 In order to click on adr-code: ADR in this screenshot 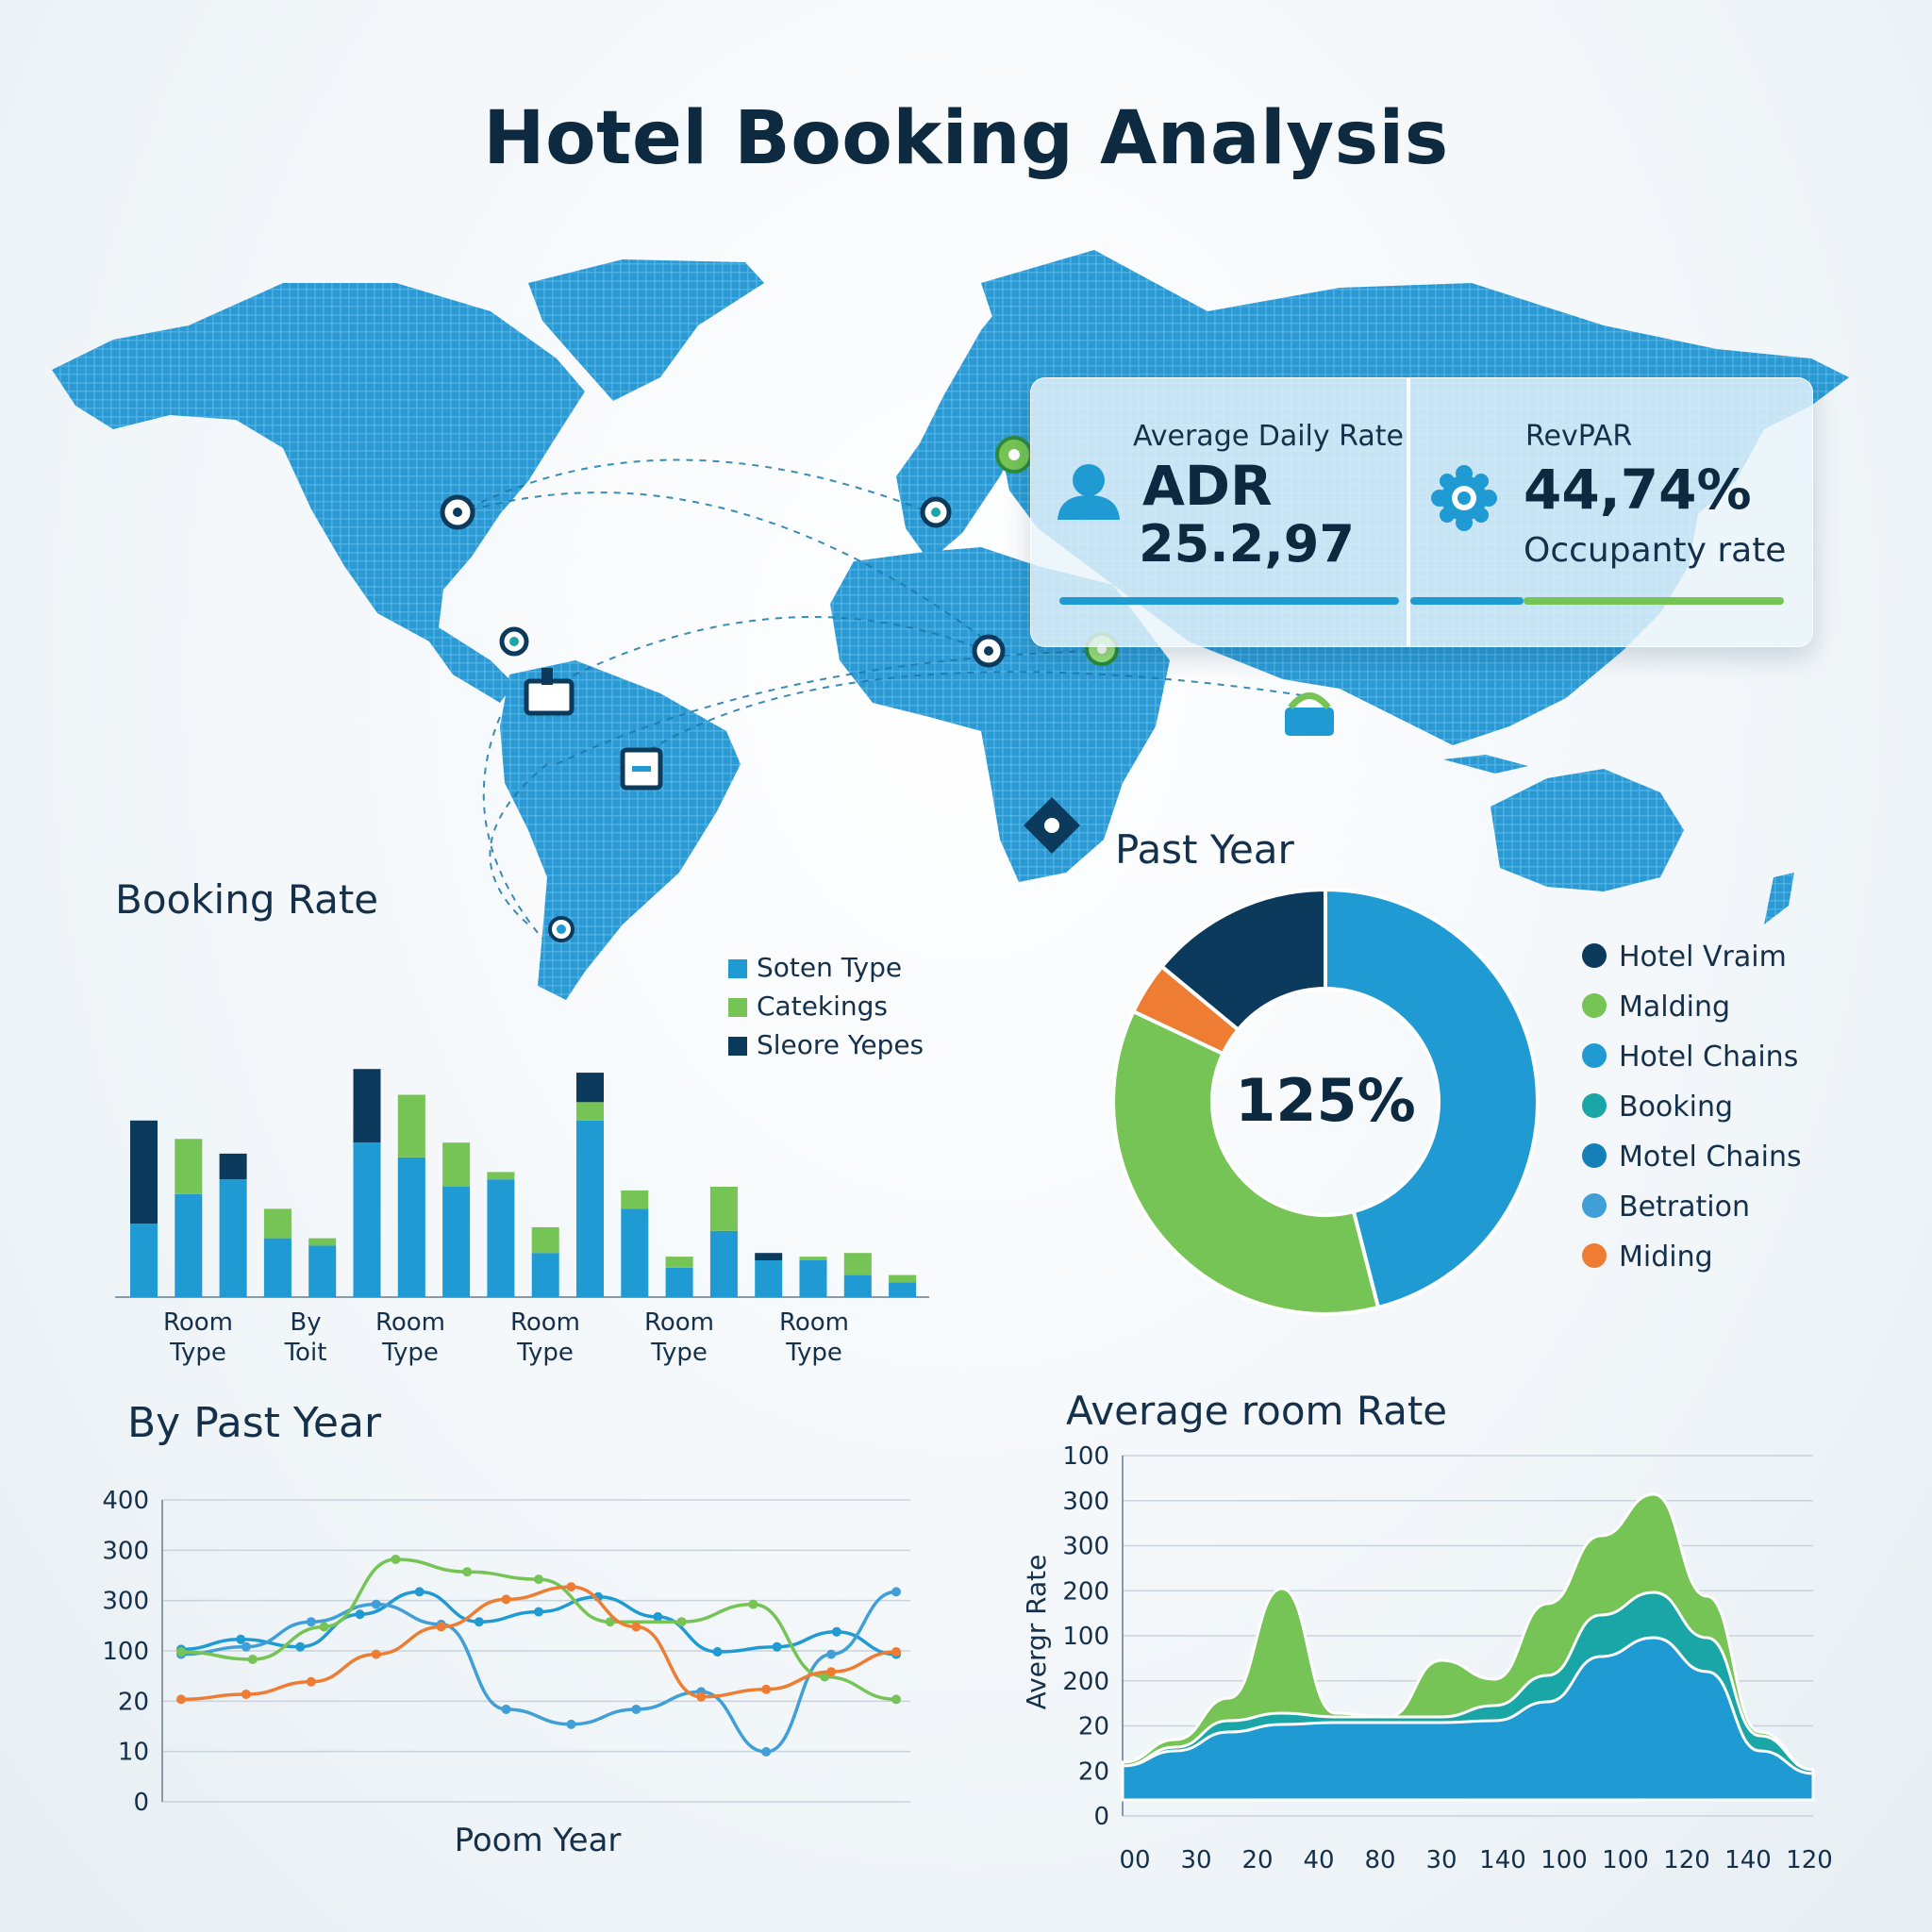, I will do `click(1207, 486)`.